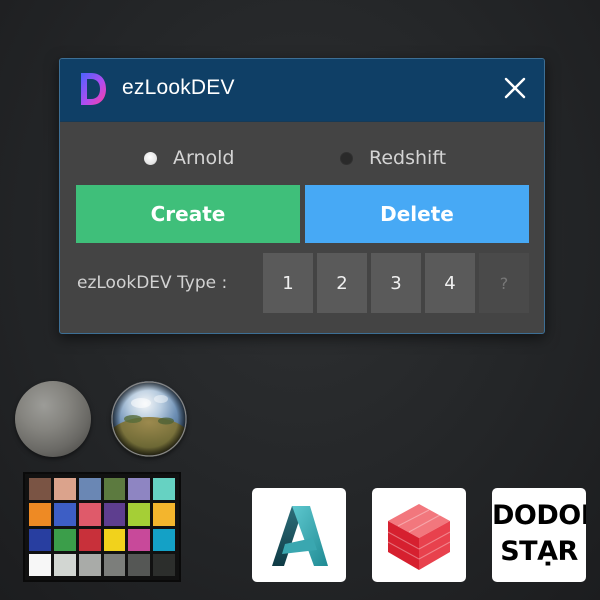 This screenshot has height=600, width=600. I want to click on radio-label-redshift: Redshift, so click(408, 158).